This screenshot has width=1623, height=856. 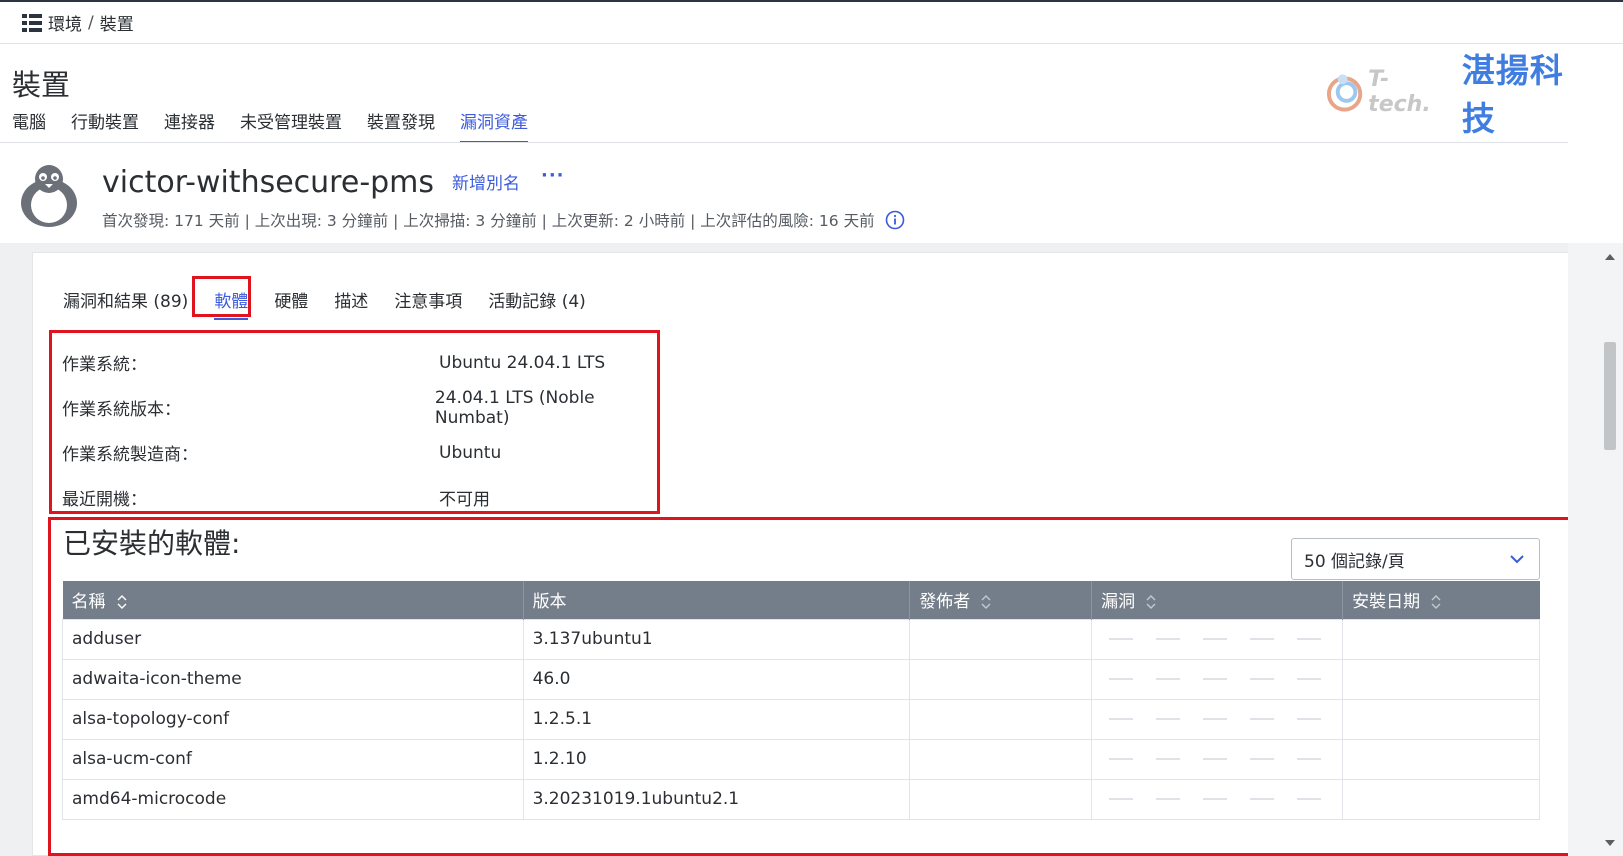 What do you see at coordinates (291, 125) in the screenshot?
I see `tab-unmanaged-devices: 未受管理裝置` at bounding box center [291, 125].